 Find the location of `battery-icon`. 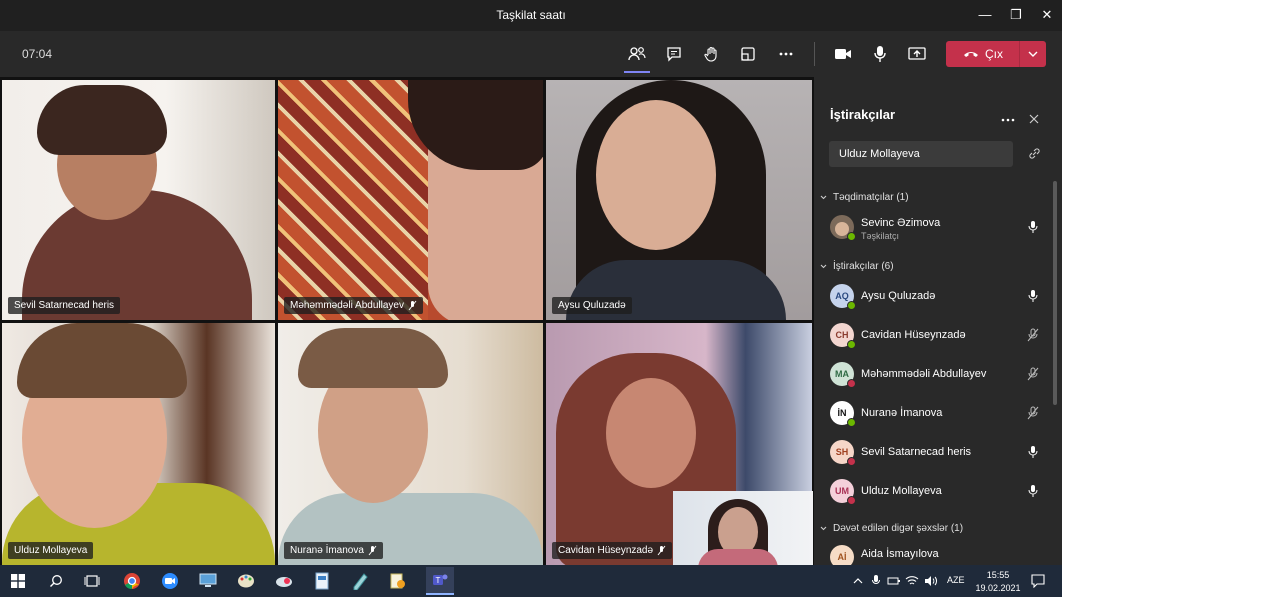

battery-icon is located at coordinates (893, 581).